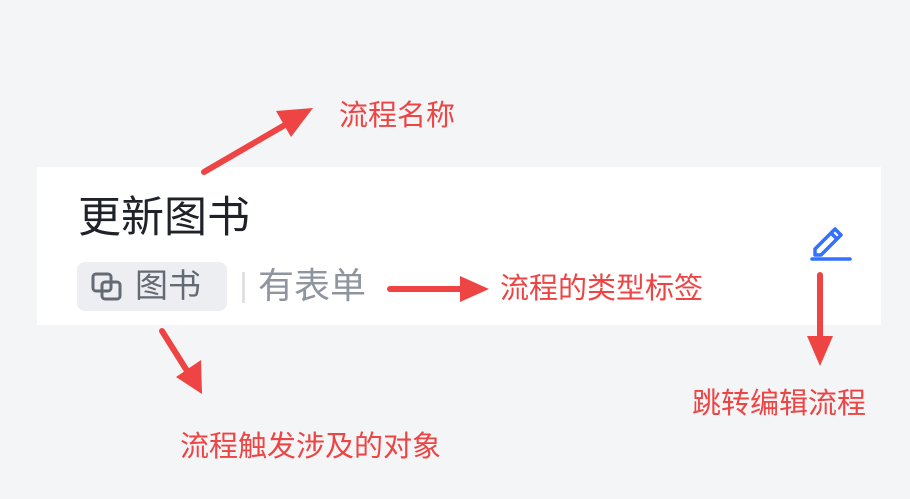  What do you see at coordinates (257, 141) in the screenshot?
I see `arrow-to-flow-name` at bounding box center [257, 141].